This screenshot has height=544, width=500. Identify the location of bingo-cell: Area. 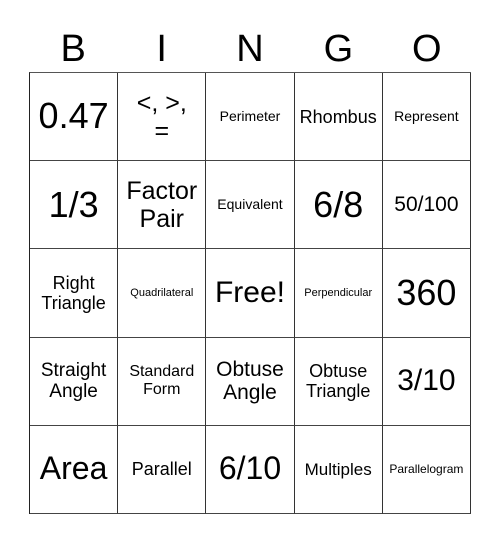
(74, 469).